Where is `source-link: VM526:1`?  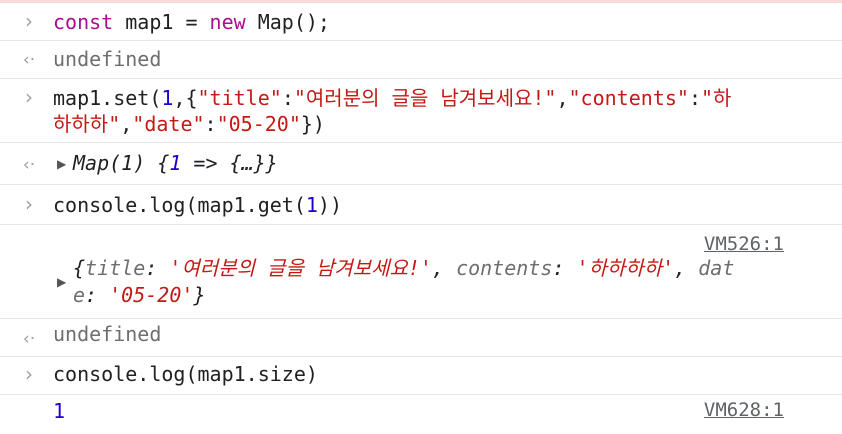
source-link: VM526:1 is located at coordinates (744, 244).